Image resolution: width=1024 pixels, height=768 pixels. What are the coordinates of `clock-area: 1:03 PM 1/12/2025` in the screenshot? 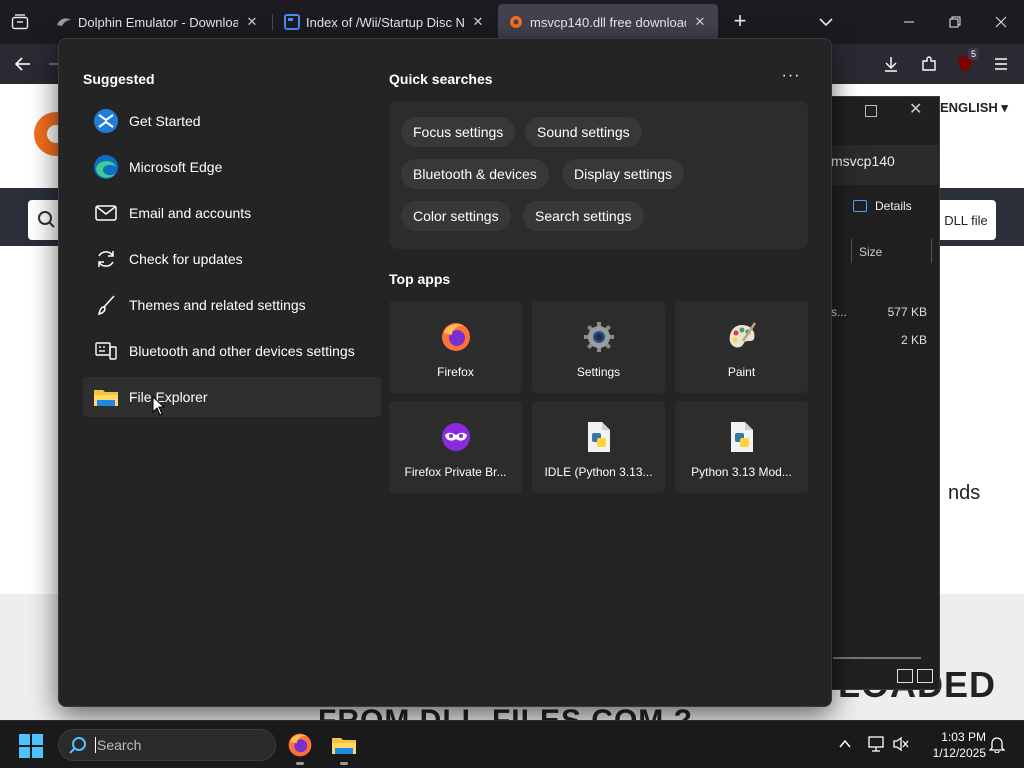 It's located at (951, 745).